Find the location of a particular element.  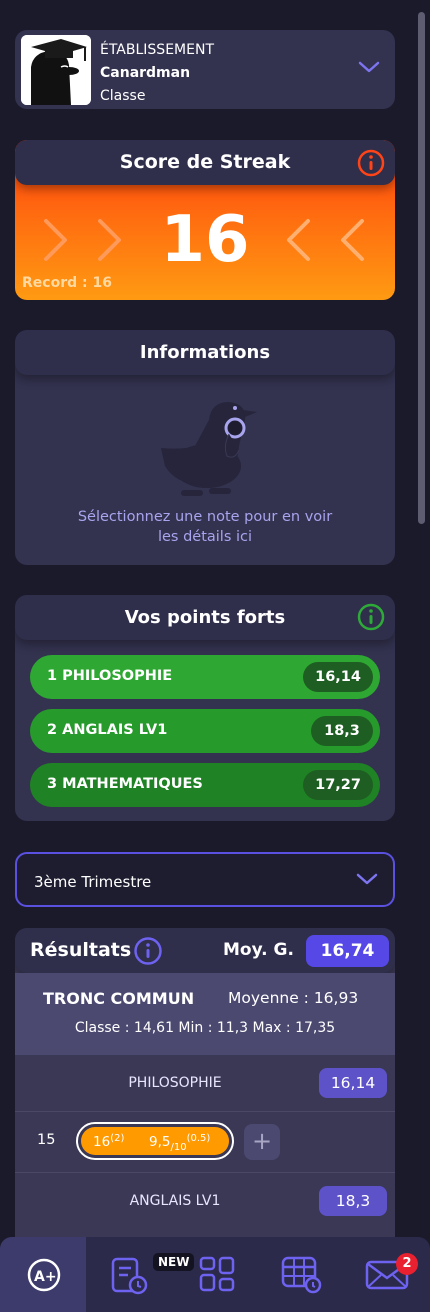

grade-1: 16(2) is located at coordinates (108, 1141).